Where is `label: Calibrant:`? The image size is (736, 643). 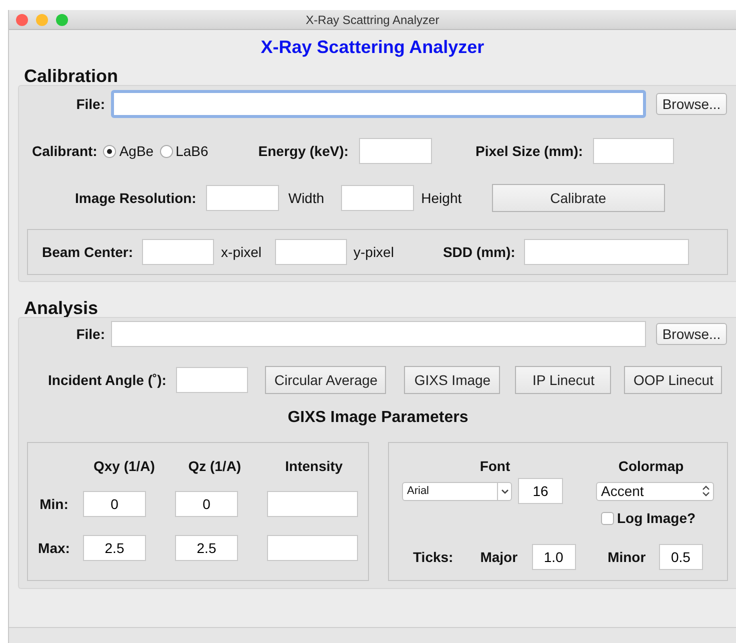
label: Calibrant: is located at coordinates (65, 151).